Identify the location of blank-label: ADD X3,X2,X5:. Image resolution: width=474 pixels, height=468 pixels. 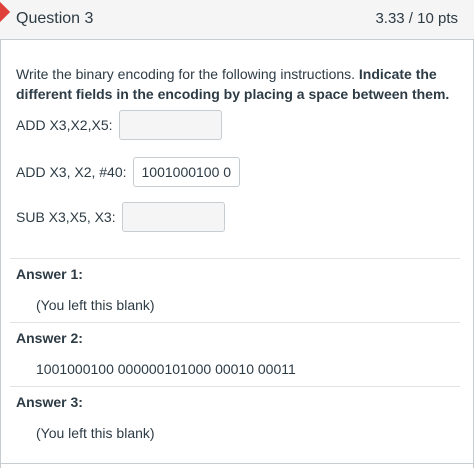
(64, 125).